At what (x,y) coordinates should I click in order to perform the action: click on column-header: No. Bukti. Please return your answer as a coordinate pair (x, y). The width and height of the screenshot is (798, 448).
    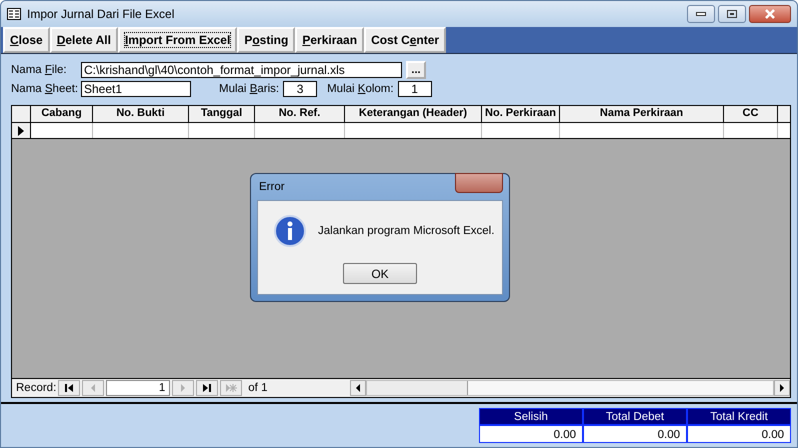
    Looking at the image, I should click on (141, 114).